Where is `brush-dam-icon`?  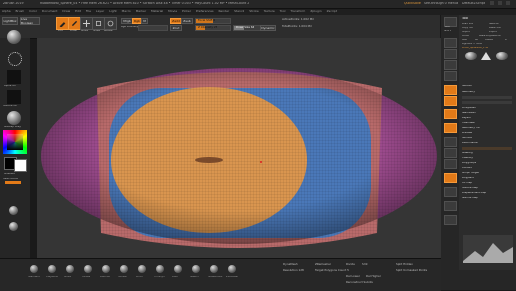 brush-dam-icon is located at coordinates (178, 269).